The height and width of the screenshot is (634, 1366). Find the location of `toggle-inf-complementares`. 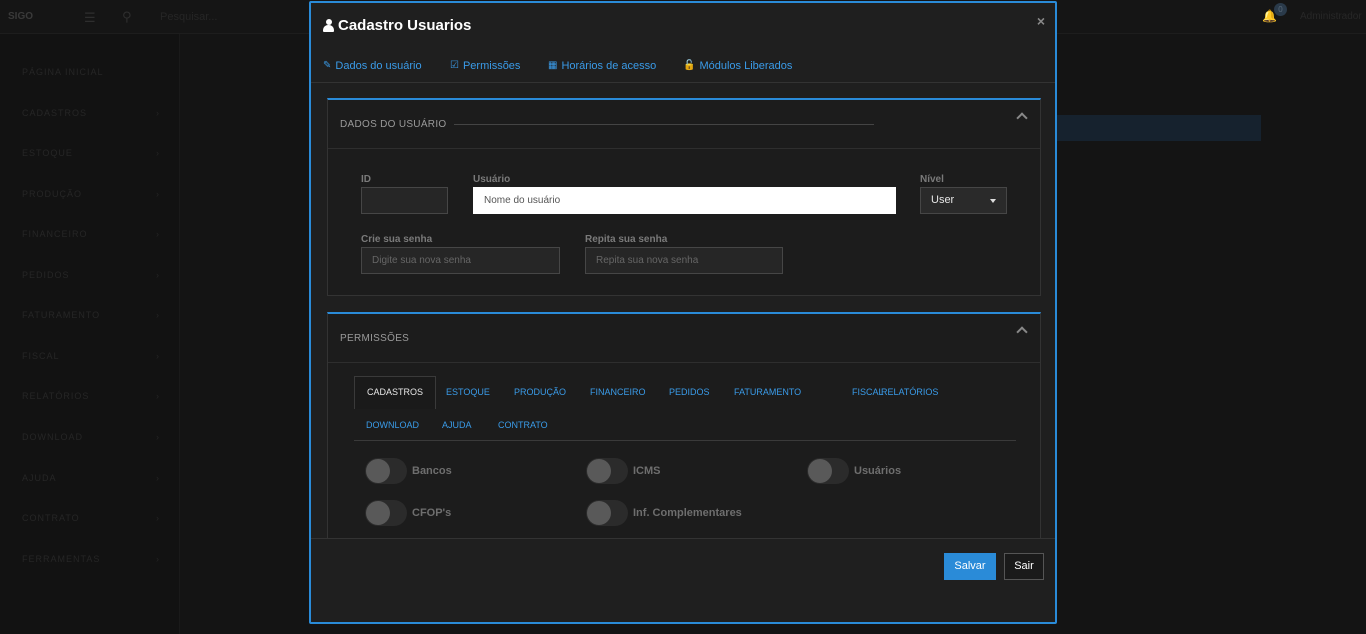

toggle-inf-complementares is located at coordinates (607, 513).